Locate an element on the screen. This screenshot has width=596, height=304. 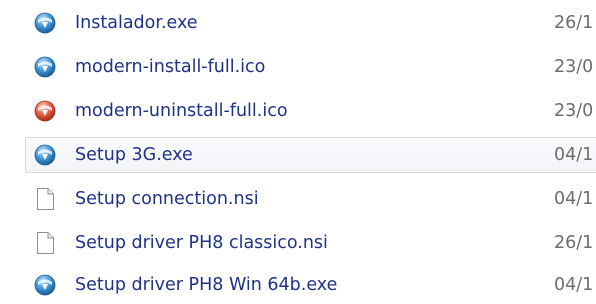
install-ico-icon is located at coordinates (45, 67).